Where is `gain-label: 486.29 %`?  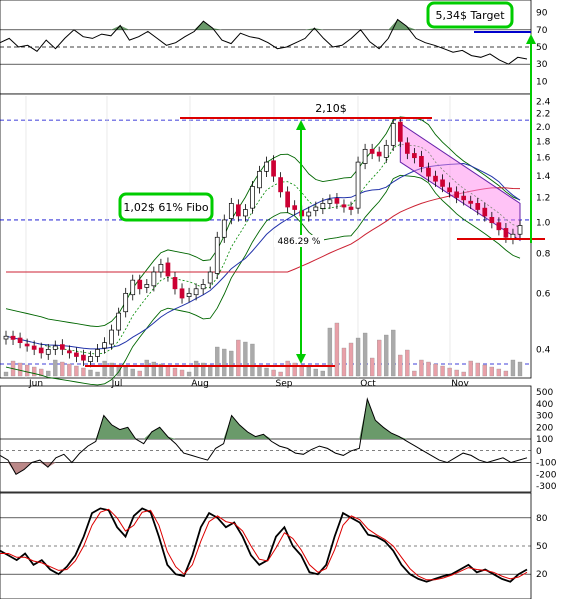
gain-label: 486.29 % is located at coordinates (299, 242).